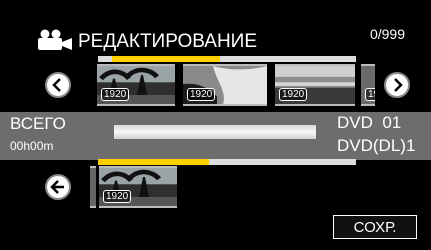 The width and height of the screenshot is (431, 250). What do you see at coordinates (153, 162) in the screenshot?
I see `bottom-progress-fill` at bounding box center [153, 162].